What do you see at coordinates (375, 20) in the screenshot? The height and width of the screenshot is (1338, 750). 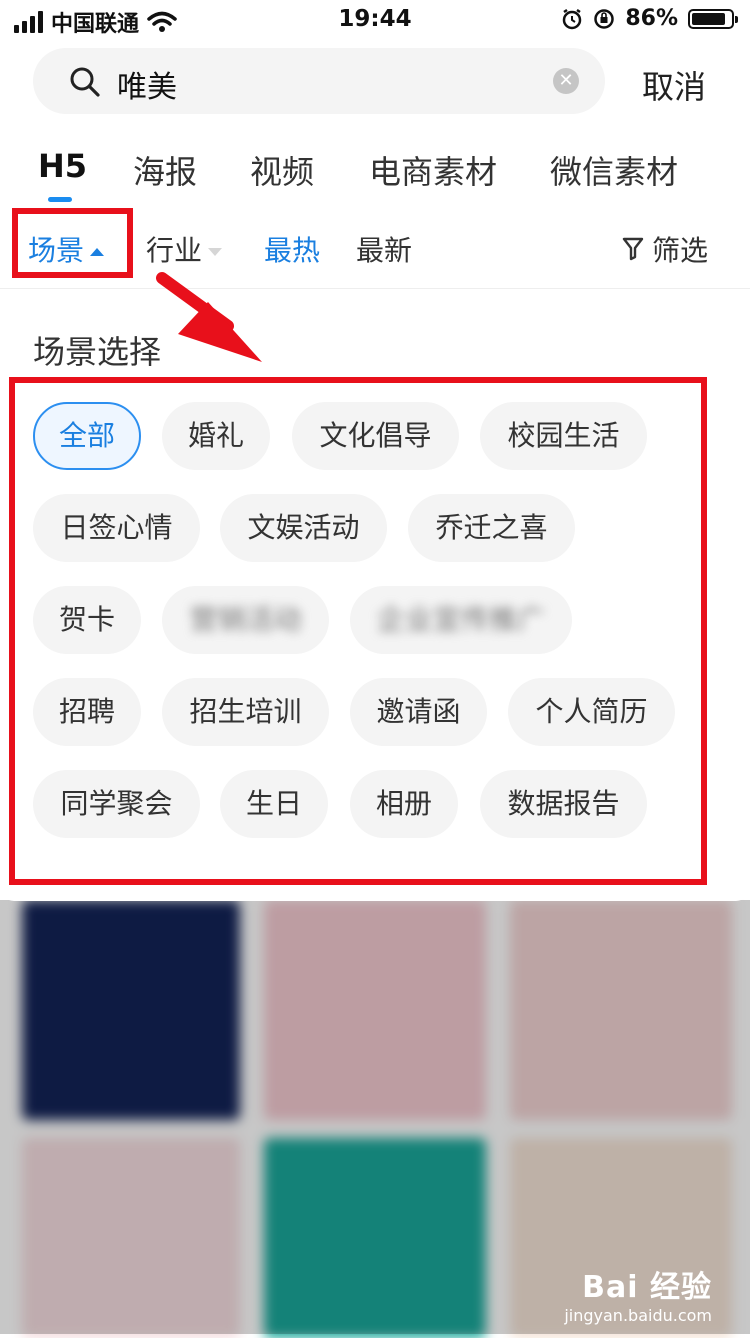 I see `status-bar: 中国联通 19:44 86%` at bounding box center [375, 20].